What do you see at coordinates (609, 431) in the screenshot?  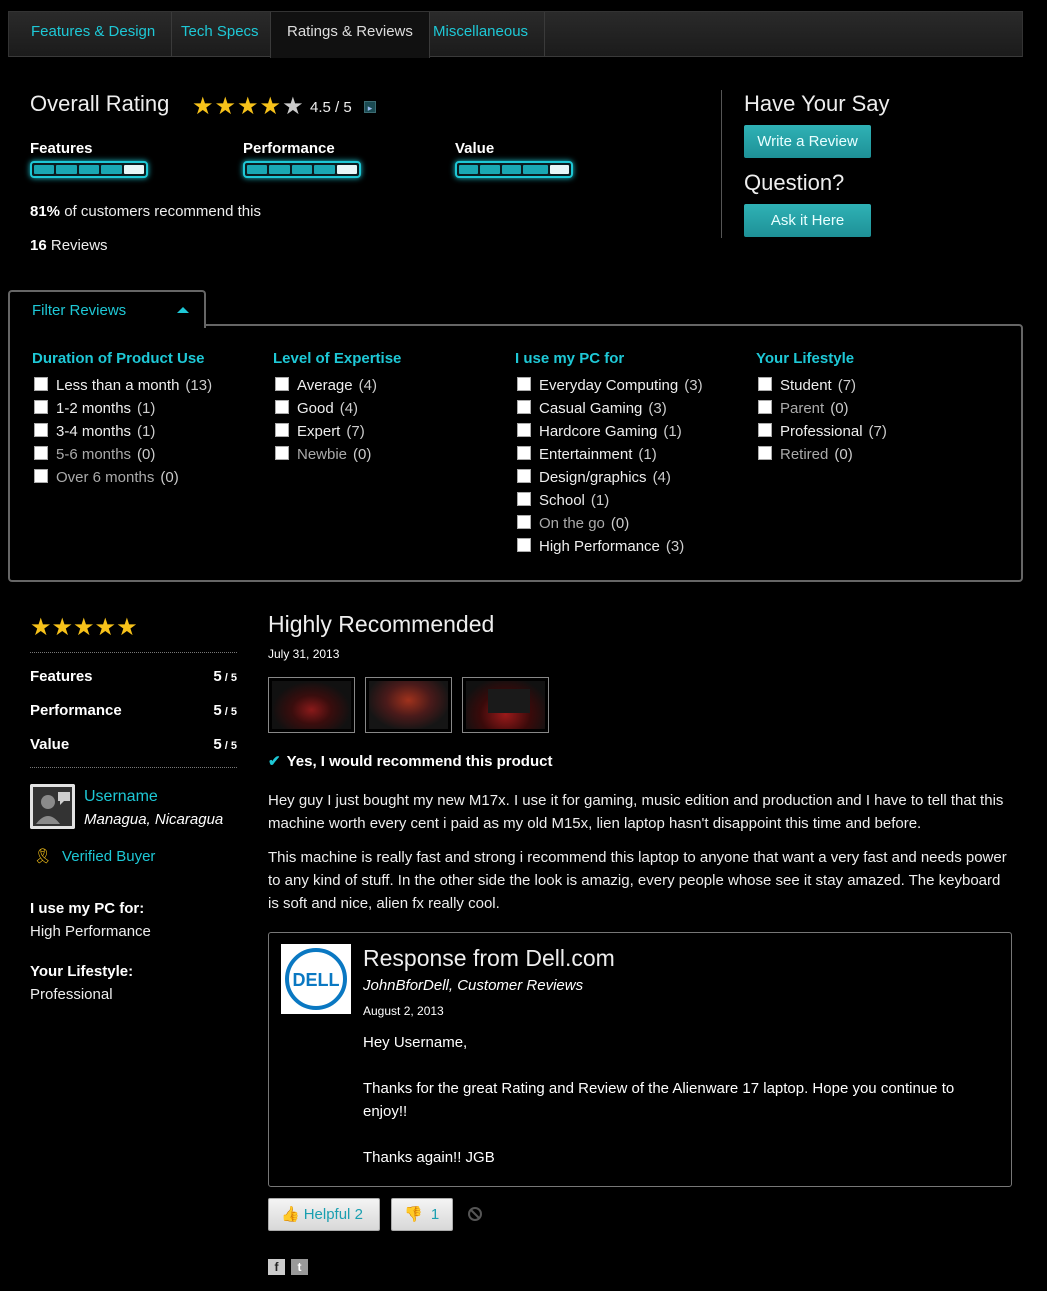 I see `filter-option: Hardcore Gaming (1)` at bounding box center [609, 431].